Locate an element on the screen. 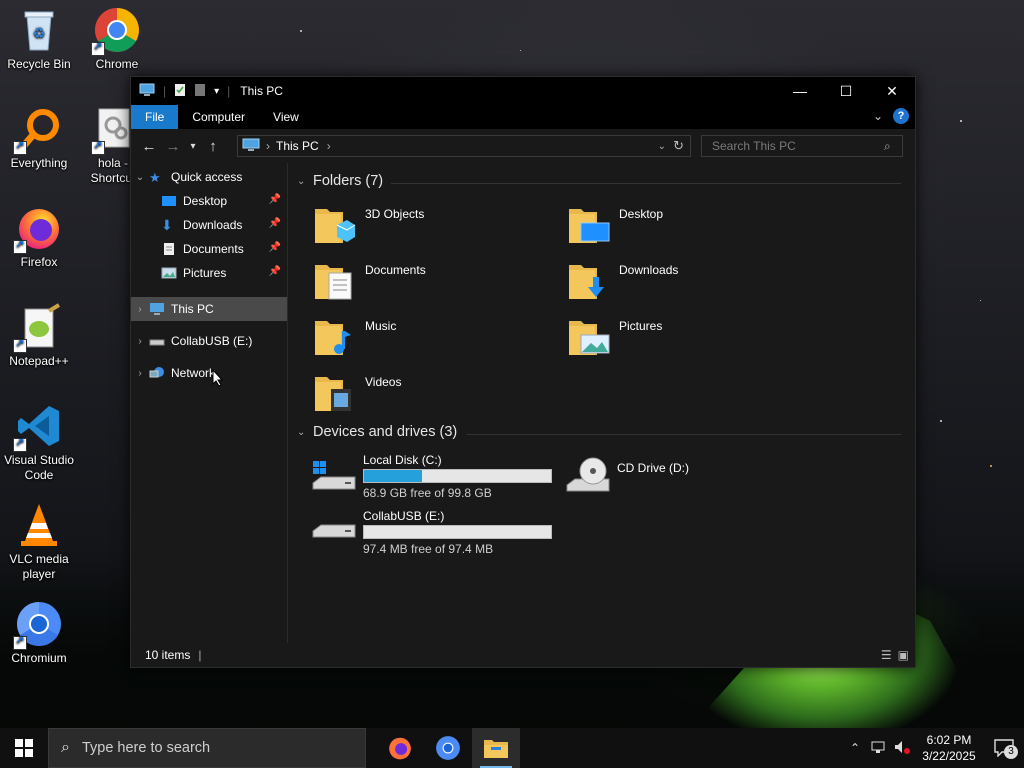 Image resolution: width=1024 pixels, height=768 pixels. nav-collabusb: › CollabUSB (E:) is located at coordinates (209, 341).